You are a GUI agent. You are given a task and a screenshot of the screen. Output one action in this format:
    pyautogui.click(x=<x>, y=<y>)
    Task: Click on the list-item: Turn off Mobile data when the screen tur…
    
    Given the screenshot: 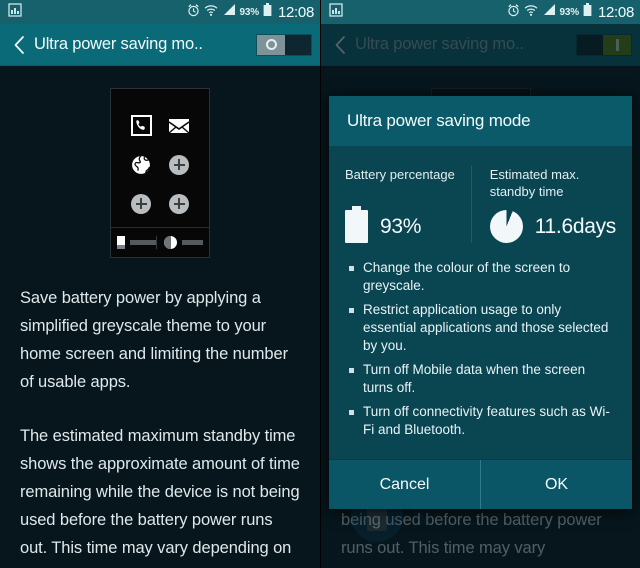 What is the action you would take?
    pyautogui.click(x=481, y=379)
    